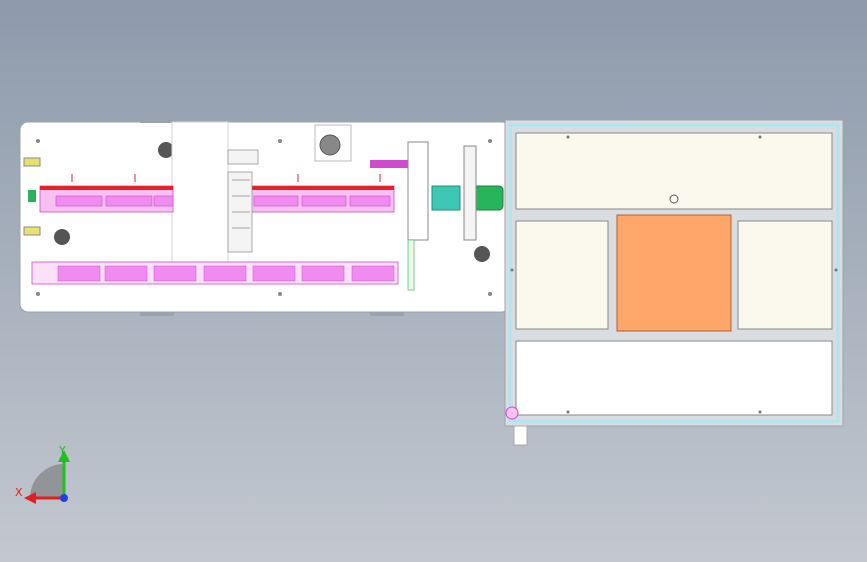 This screenshot has height=562, width=867. Describe the element at coordinates (470, 193) in the screenshot. I see `drive-bracket` at that location.